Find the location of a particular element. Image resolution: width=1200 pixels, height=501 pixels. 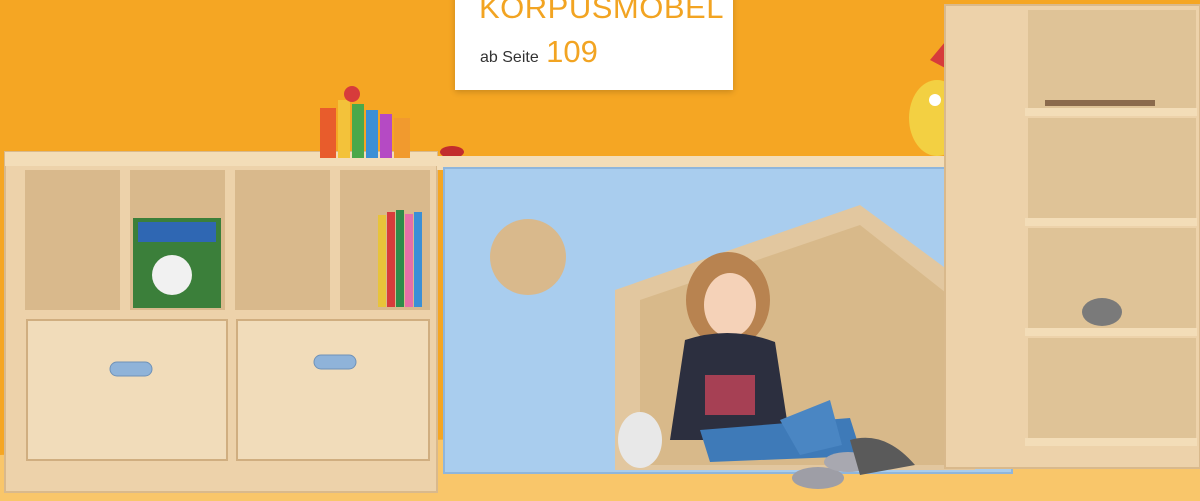

round-window is located at coordinates (528, 257).